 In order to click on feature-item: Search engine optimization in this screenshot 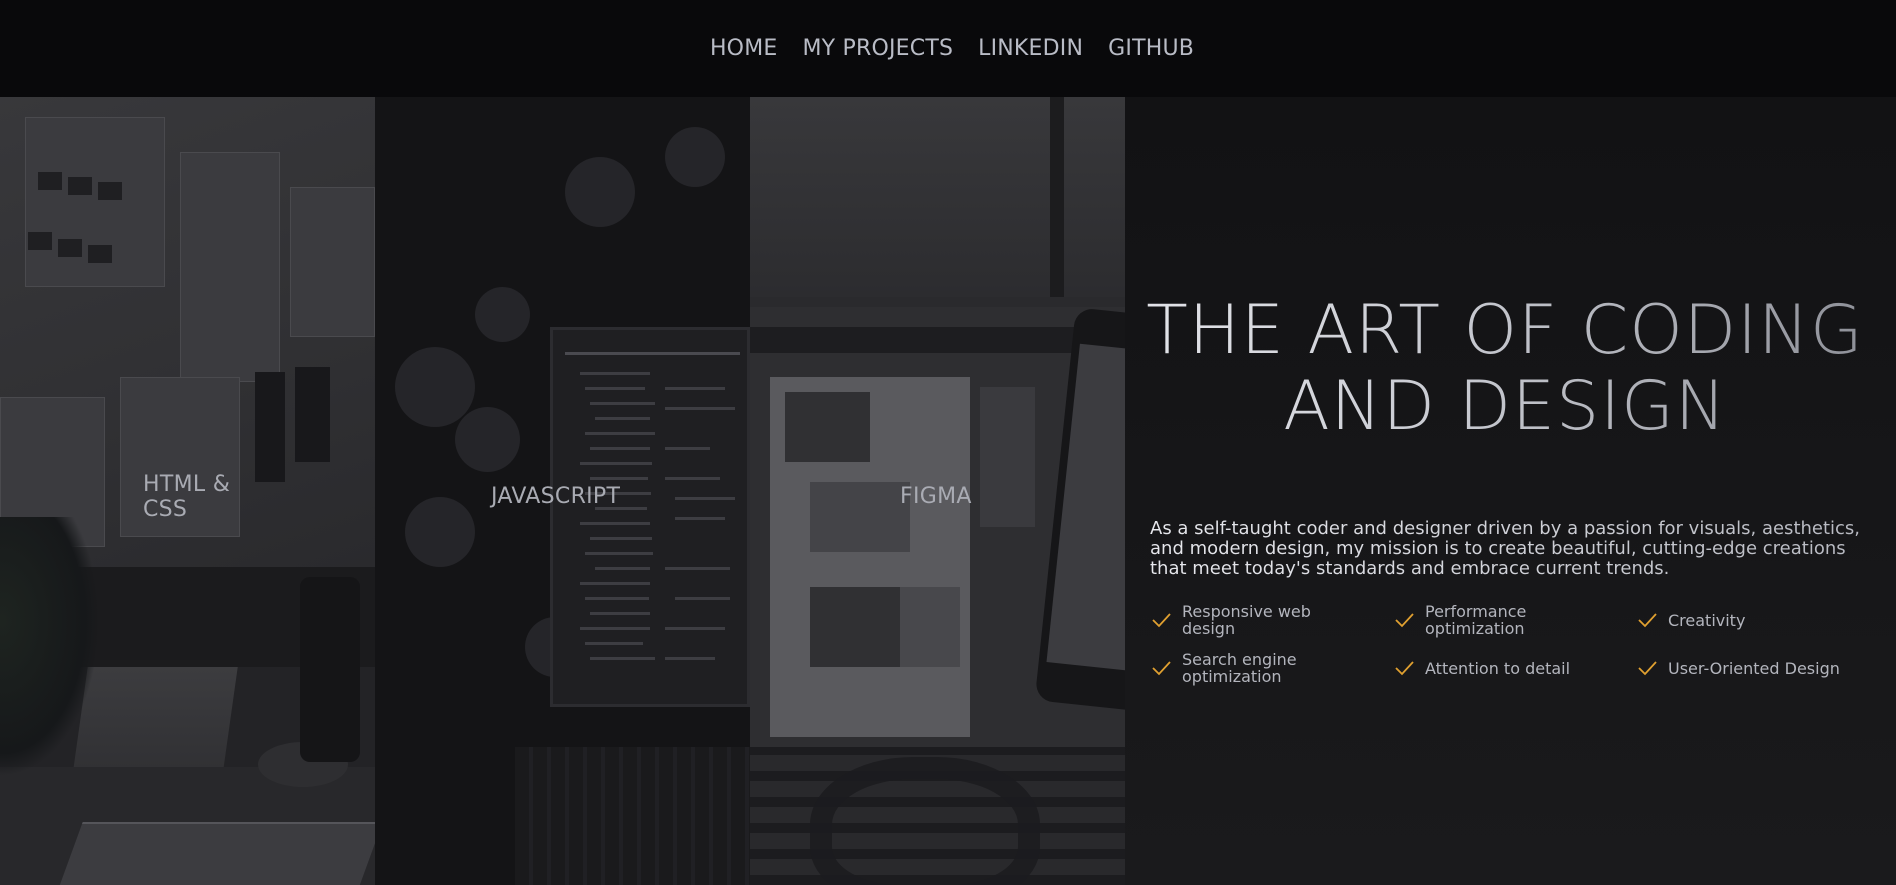, I will do `click(1271, 668)`.